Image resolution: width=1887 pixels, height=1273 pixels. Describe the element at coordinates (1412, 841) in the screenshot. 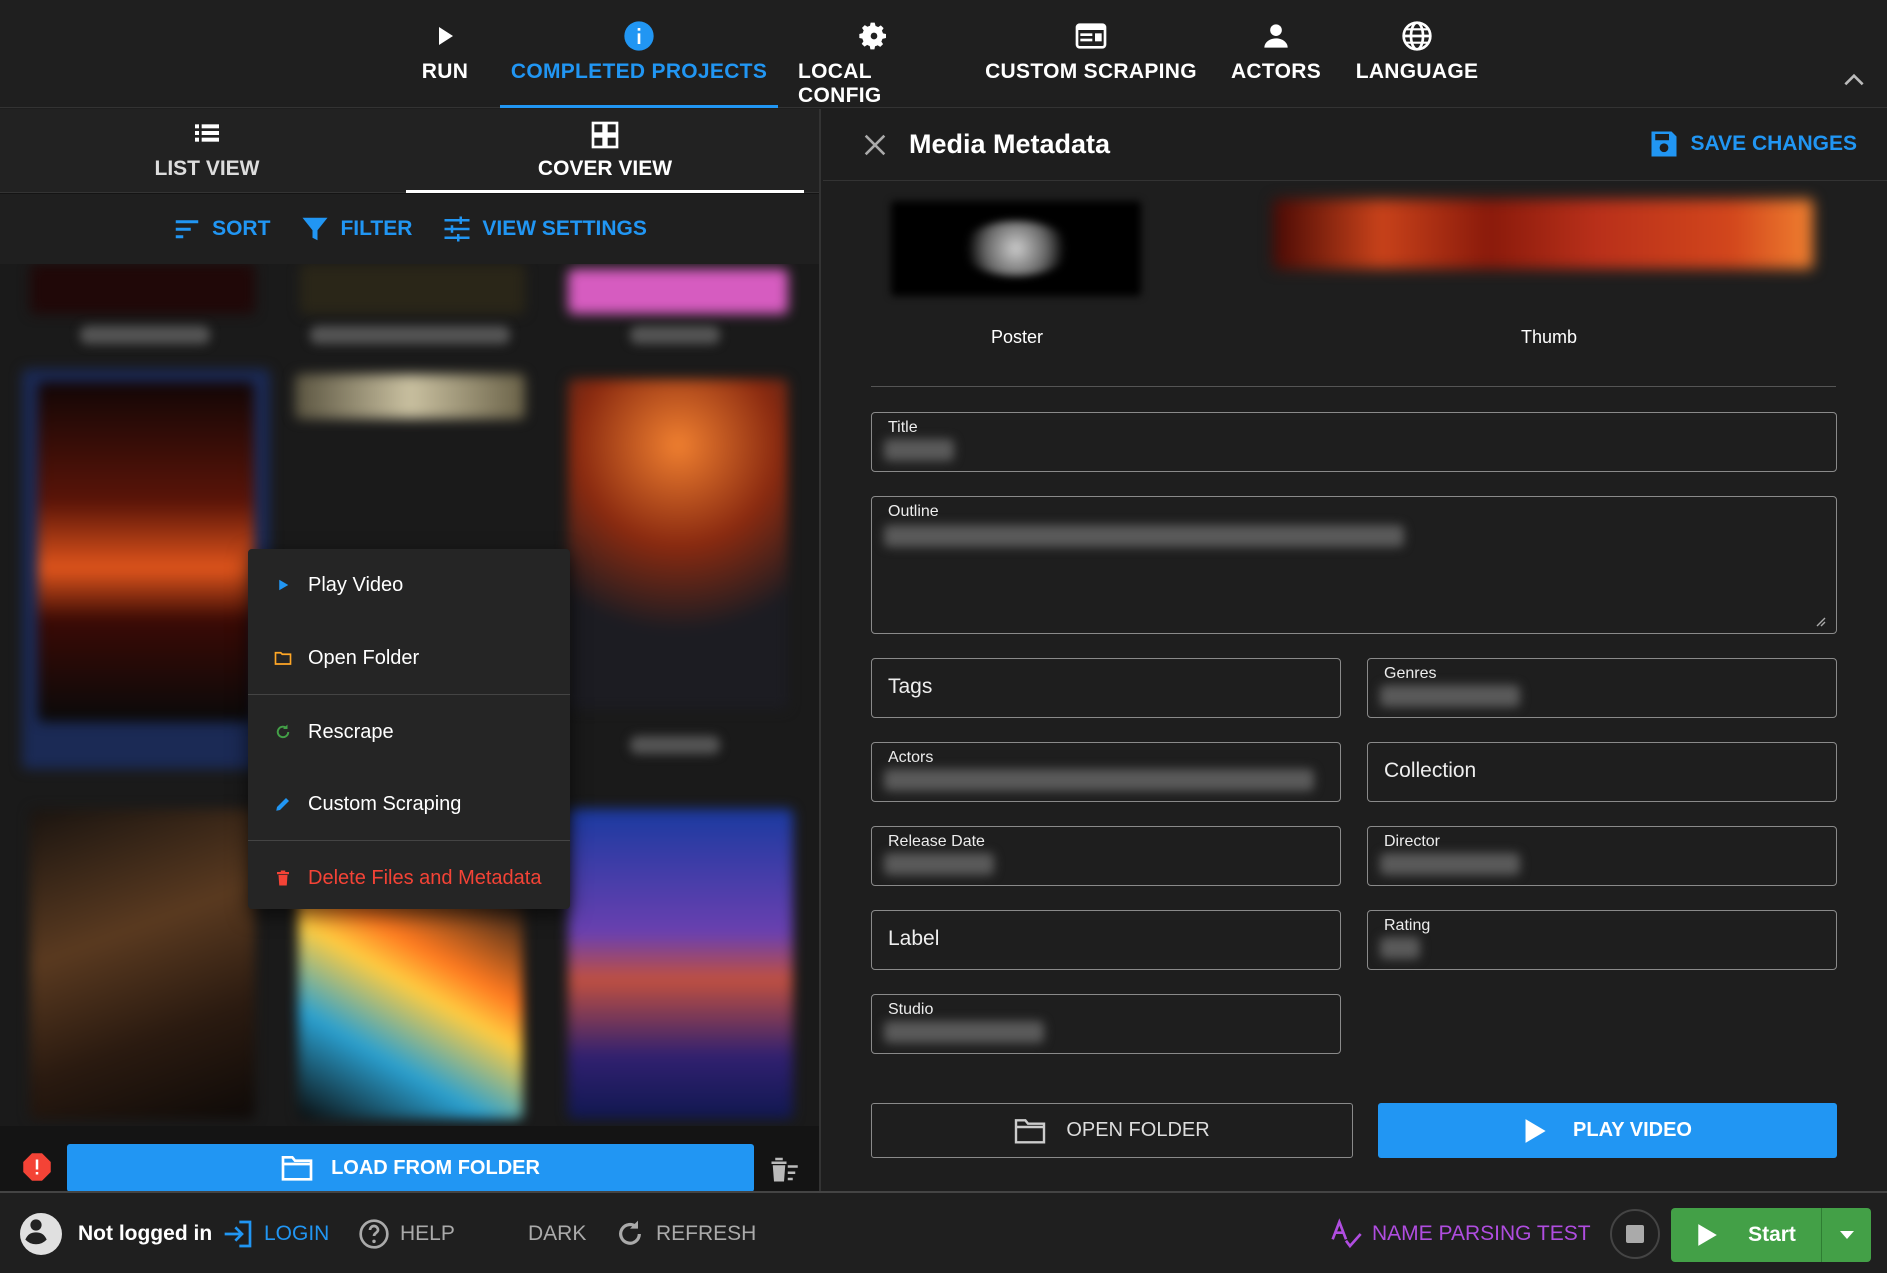

I see `field-label: Director` at that location.